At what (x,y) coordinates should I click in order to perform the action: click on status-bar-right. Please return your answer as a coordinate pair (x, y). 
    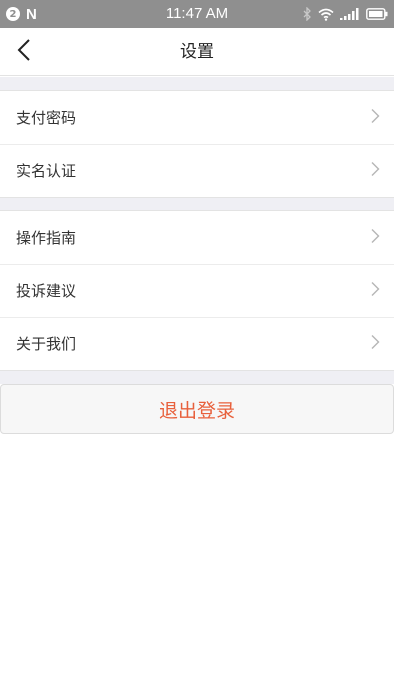
    Looking at the image, I should click on (345, 14).